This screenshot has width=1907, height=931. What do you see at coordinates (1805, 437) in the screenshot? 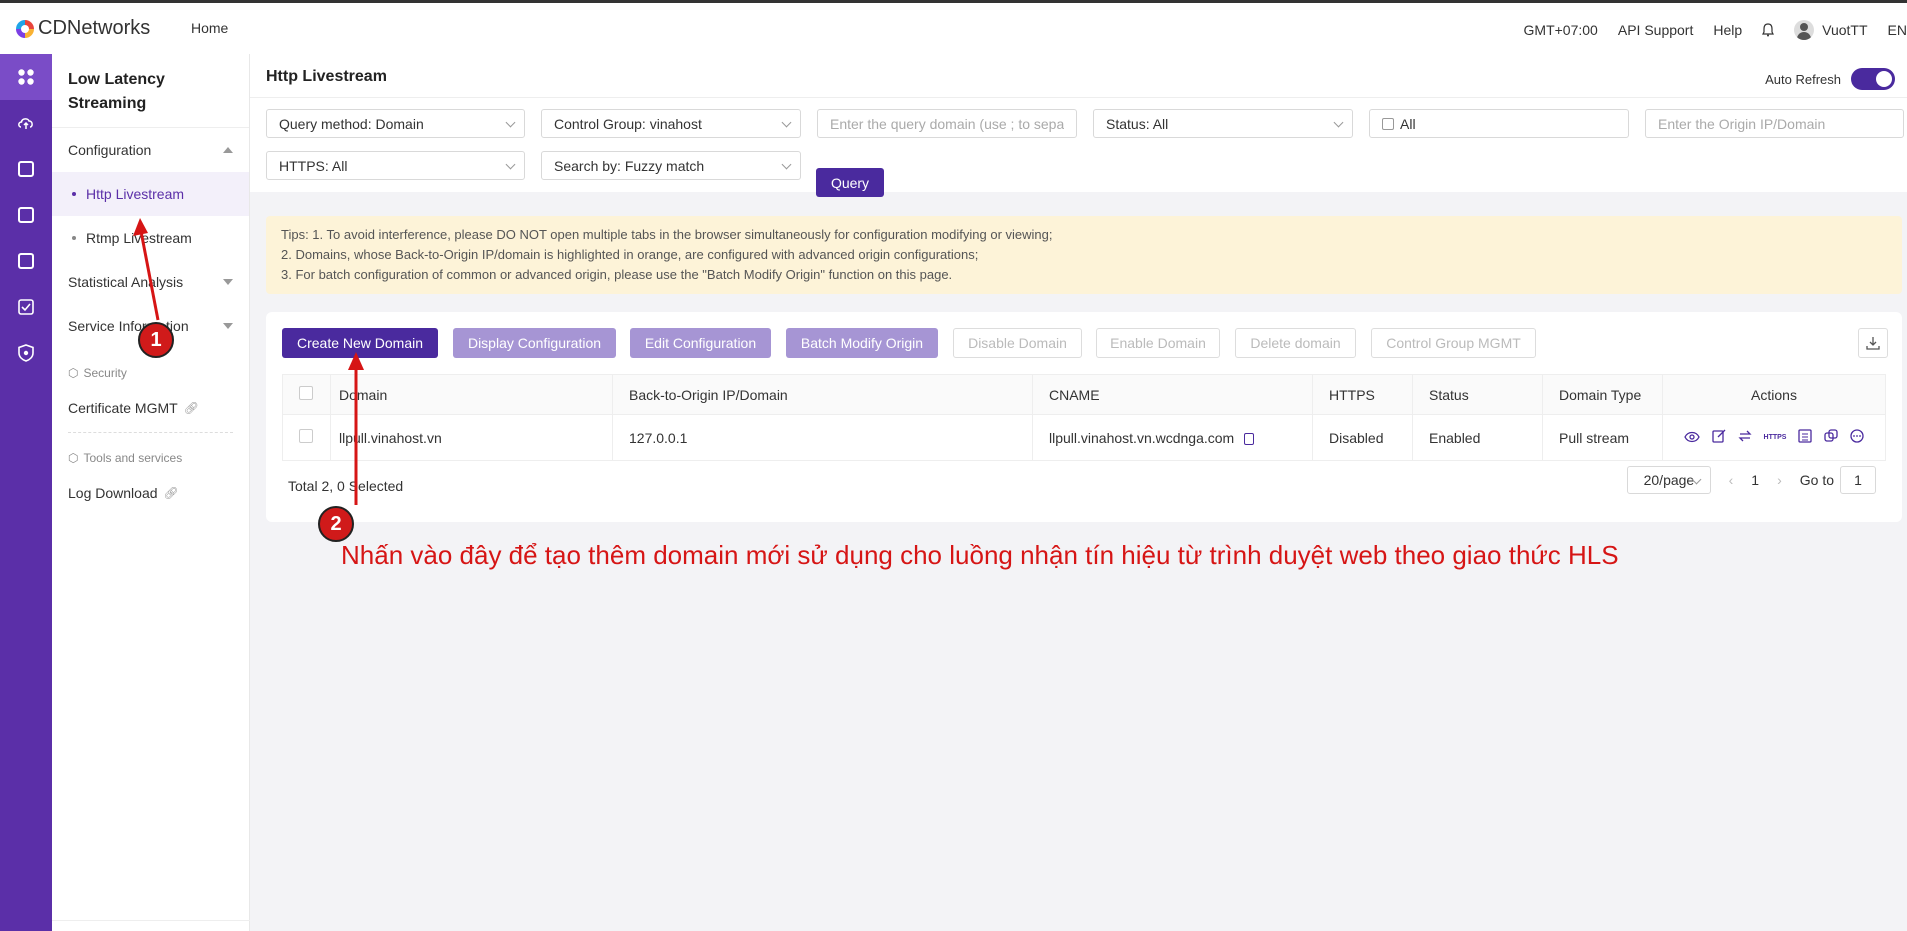
I see `list-icon` at bounding box center [1805, 437].